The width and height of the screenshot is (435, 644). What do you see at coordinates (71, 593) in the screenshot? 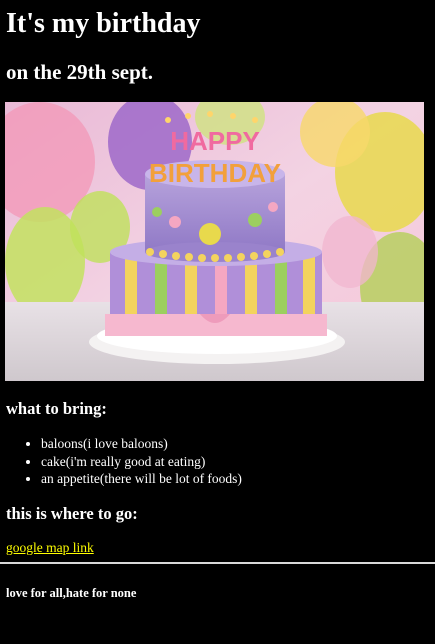
I see `footer-text: love for all,hate for none` at bounding box center [71, 593].